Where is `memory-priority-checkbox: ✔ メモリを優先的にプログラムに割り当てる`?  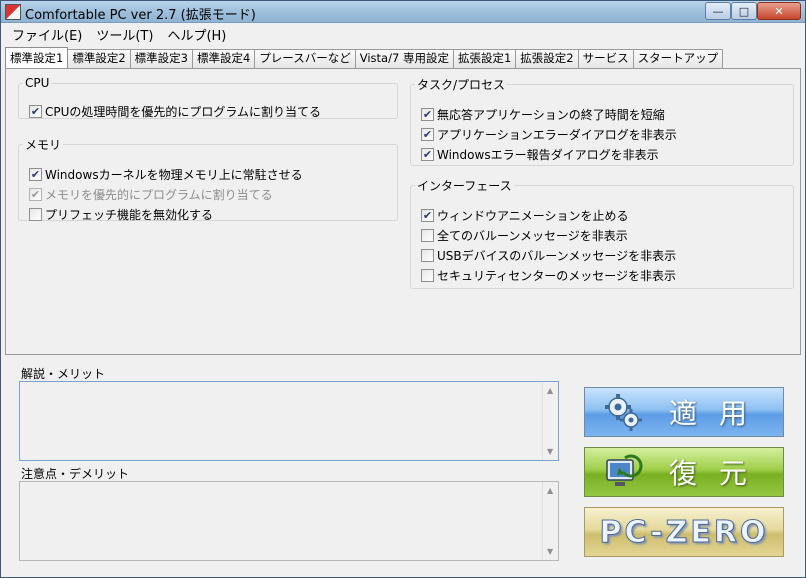
memory-priority-checkbox: ✔ メモリを優先的にプログラムに割り当てる is located at coordinates (151, 194).